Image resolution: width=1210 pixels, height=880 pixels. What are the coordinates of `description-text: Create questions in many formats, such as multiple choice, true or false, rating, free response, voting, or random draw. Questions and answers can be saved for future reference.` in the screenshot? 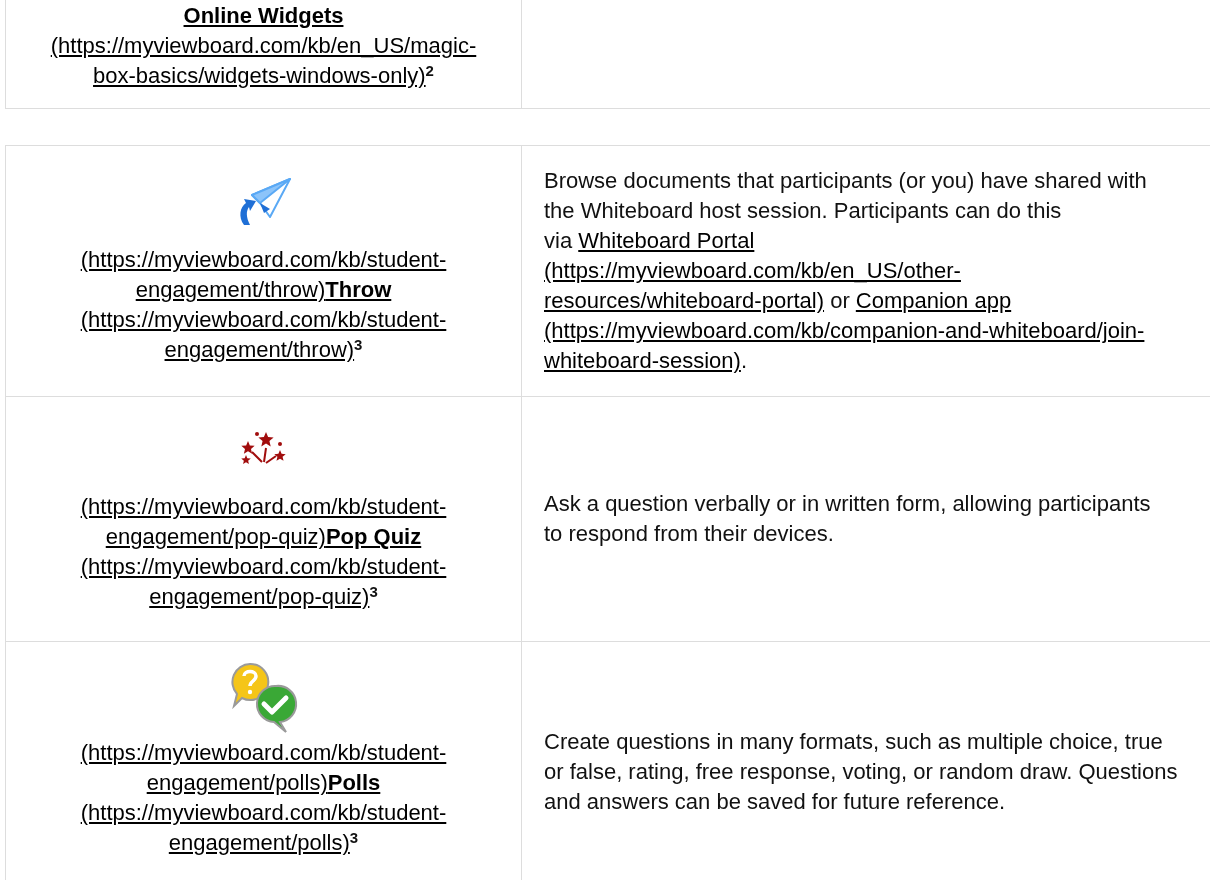 It's located at (861, 772).